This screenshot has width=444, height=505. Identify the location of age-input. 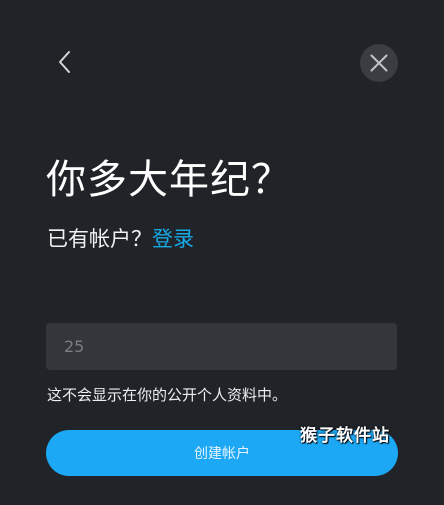
(221, 346).